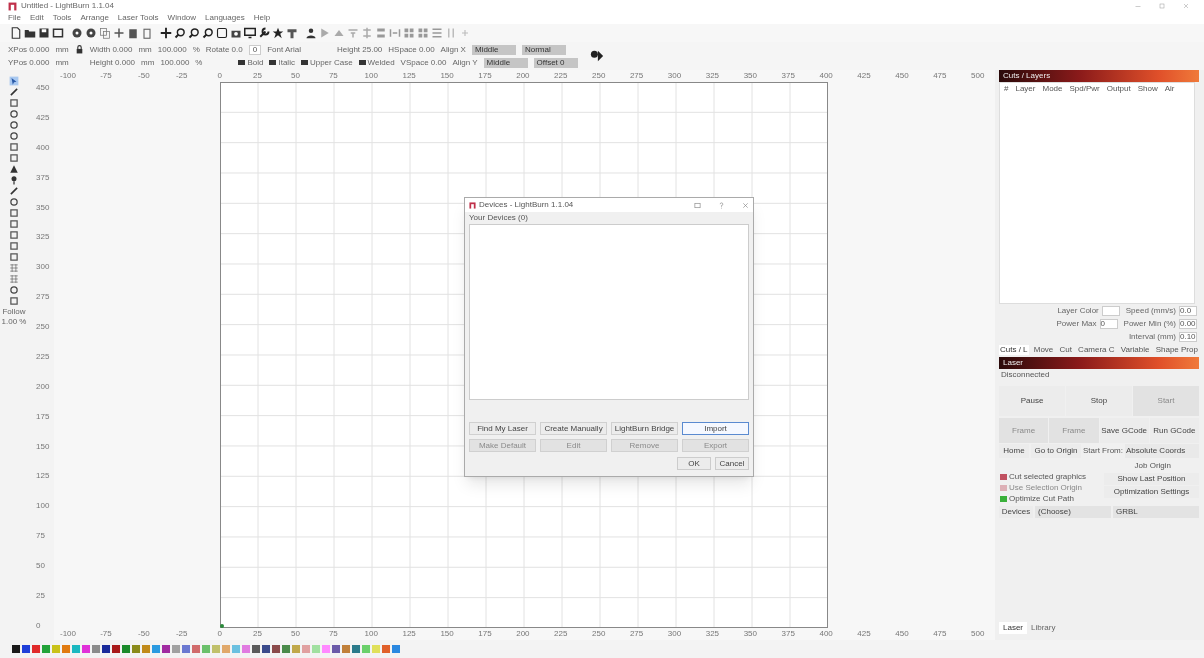 Image resolution: width=1204 pixels, height=658 pixels. Describe the element at coordinates (14, 18) in the screenshot. I see `menu-item: File` at that location.